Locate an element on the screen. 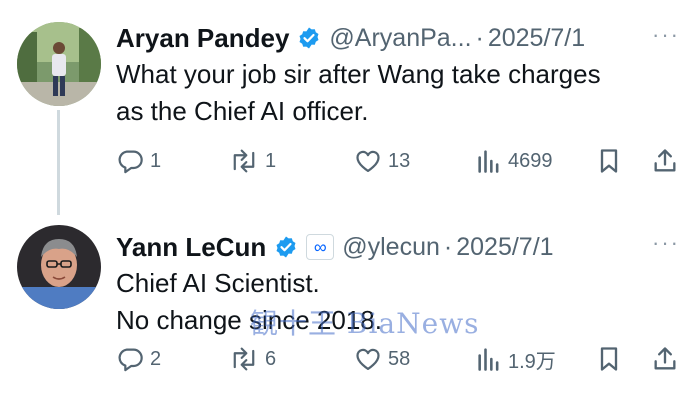 Image resolution: width=700 pixels, height=400 pixels. tweet-actions: 2 6 58 1.9万 is located at coordinates (401, 359).